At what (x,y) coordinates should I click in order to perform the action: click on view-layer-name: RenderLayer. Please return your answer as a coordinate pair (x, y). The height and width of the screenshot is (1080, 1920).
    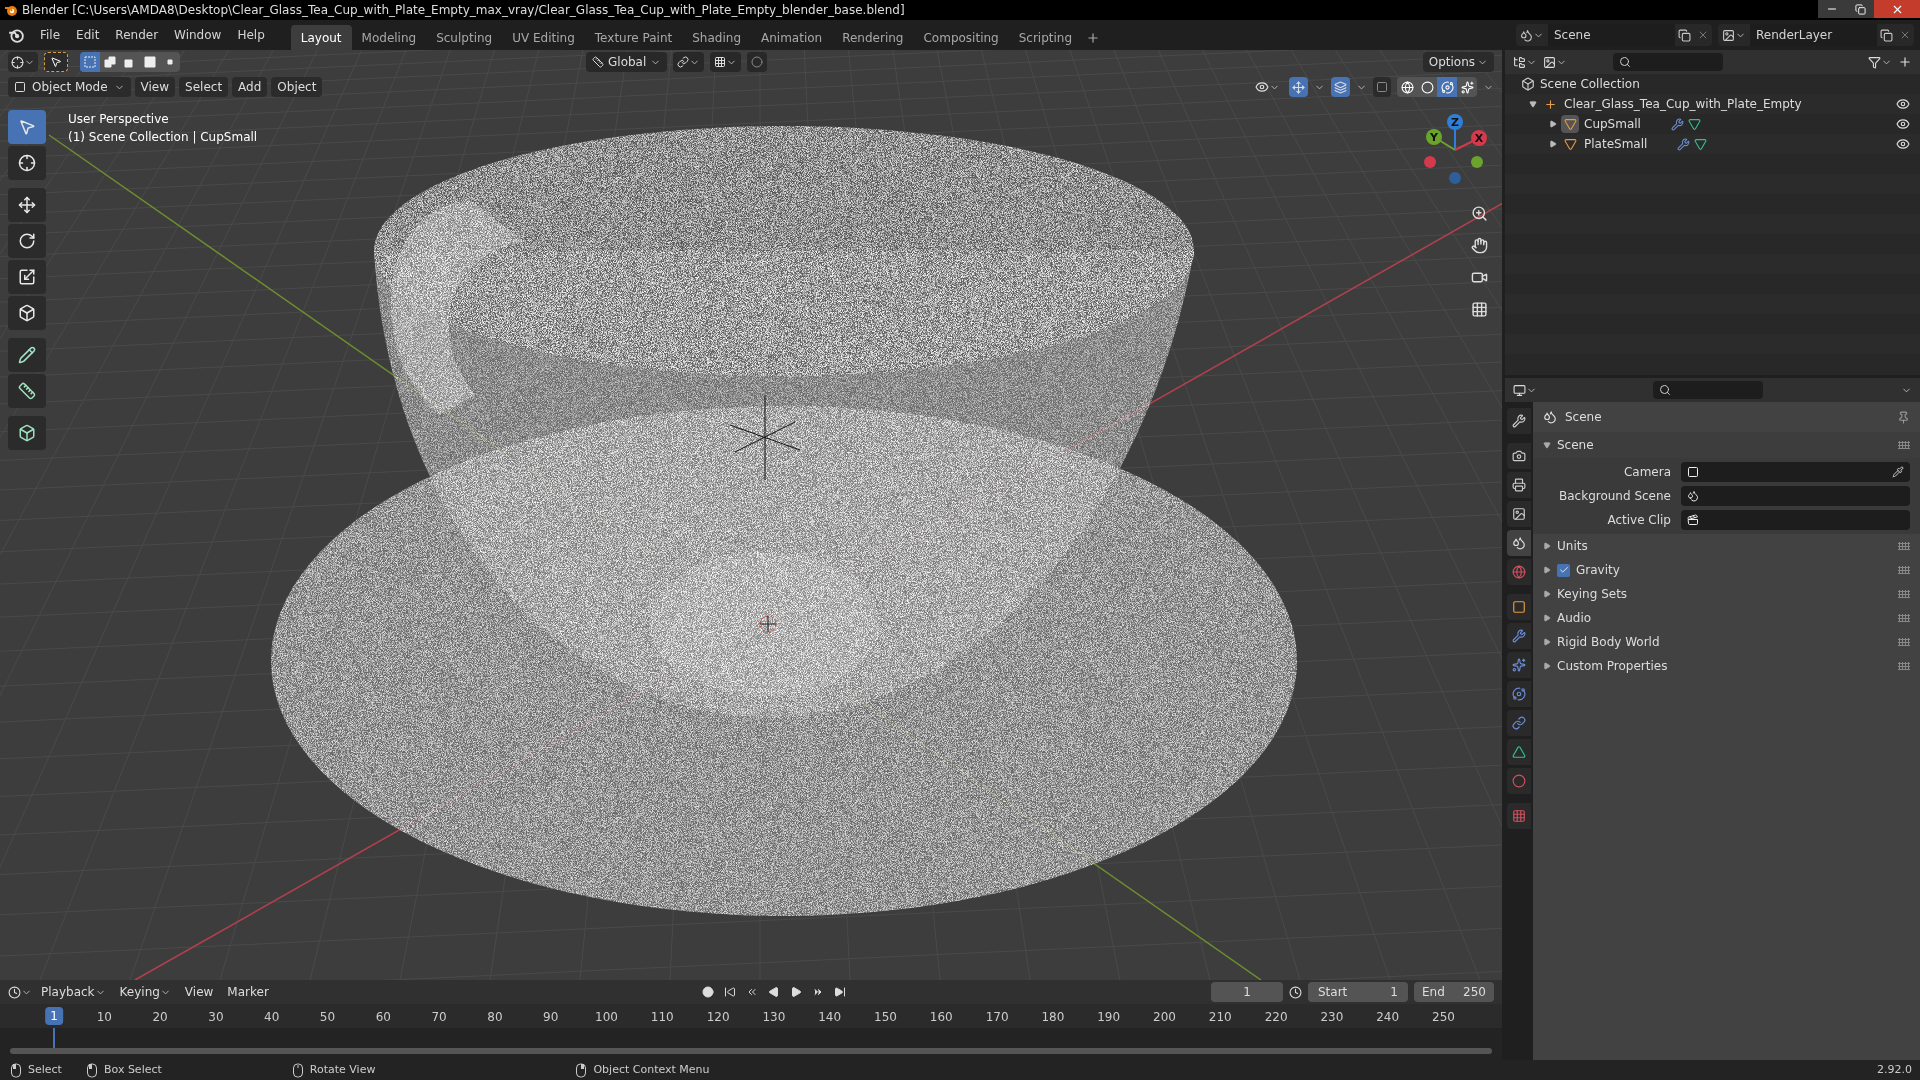
    Looking at the image, I should click on (1813, 35).